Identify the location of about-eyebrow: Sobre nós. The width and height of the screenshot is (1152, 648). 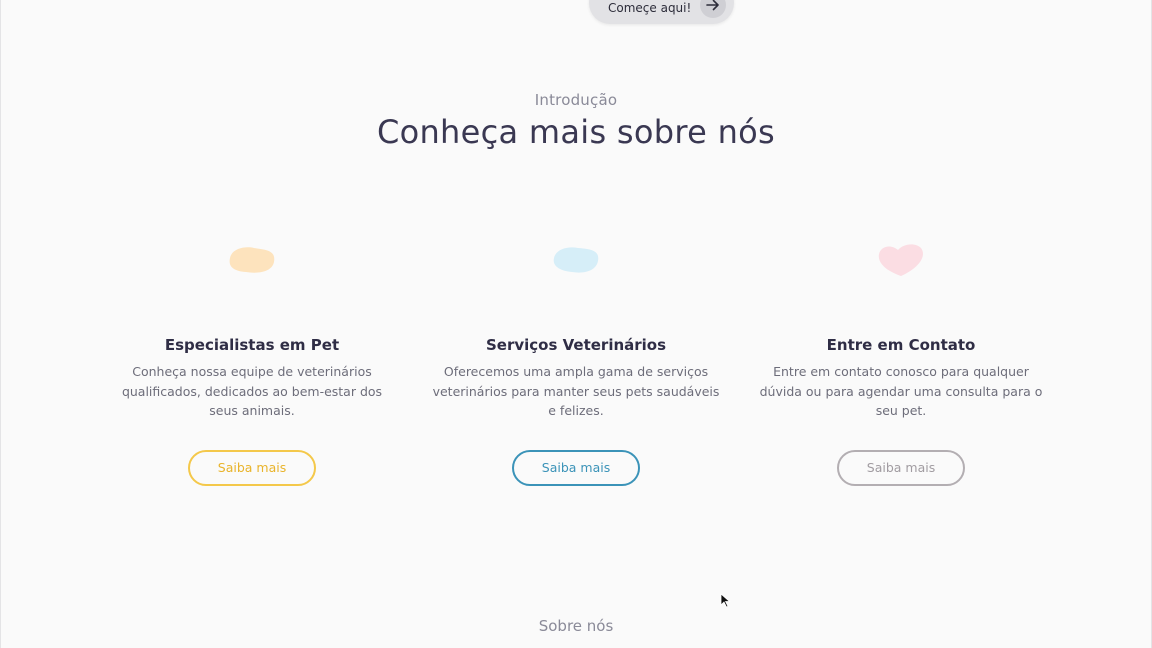
(576, 626).